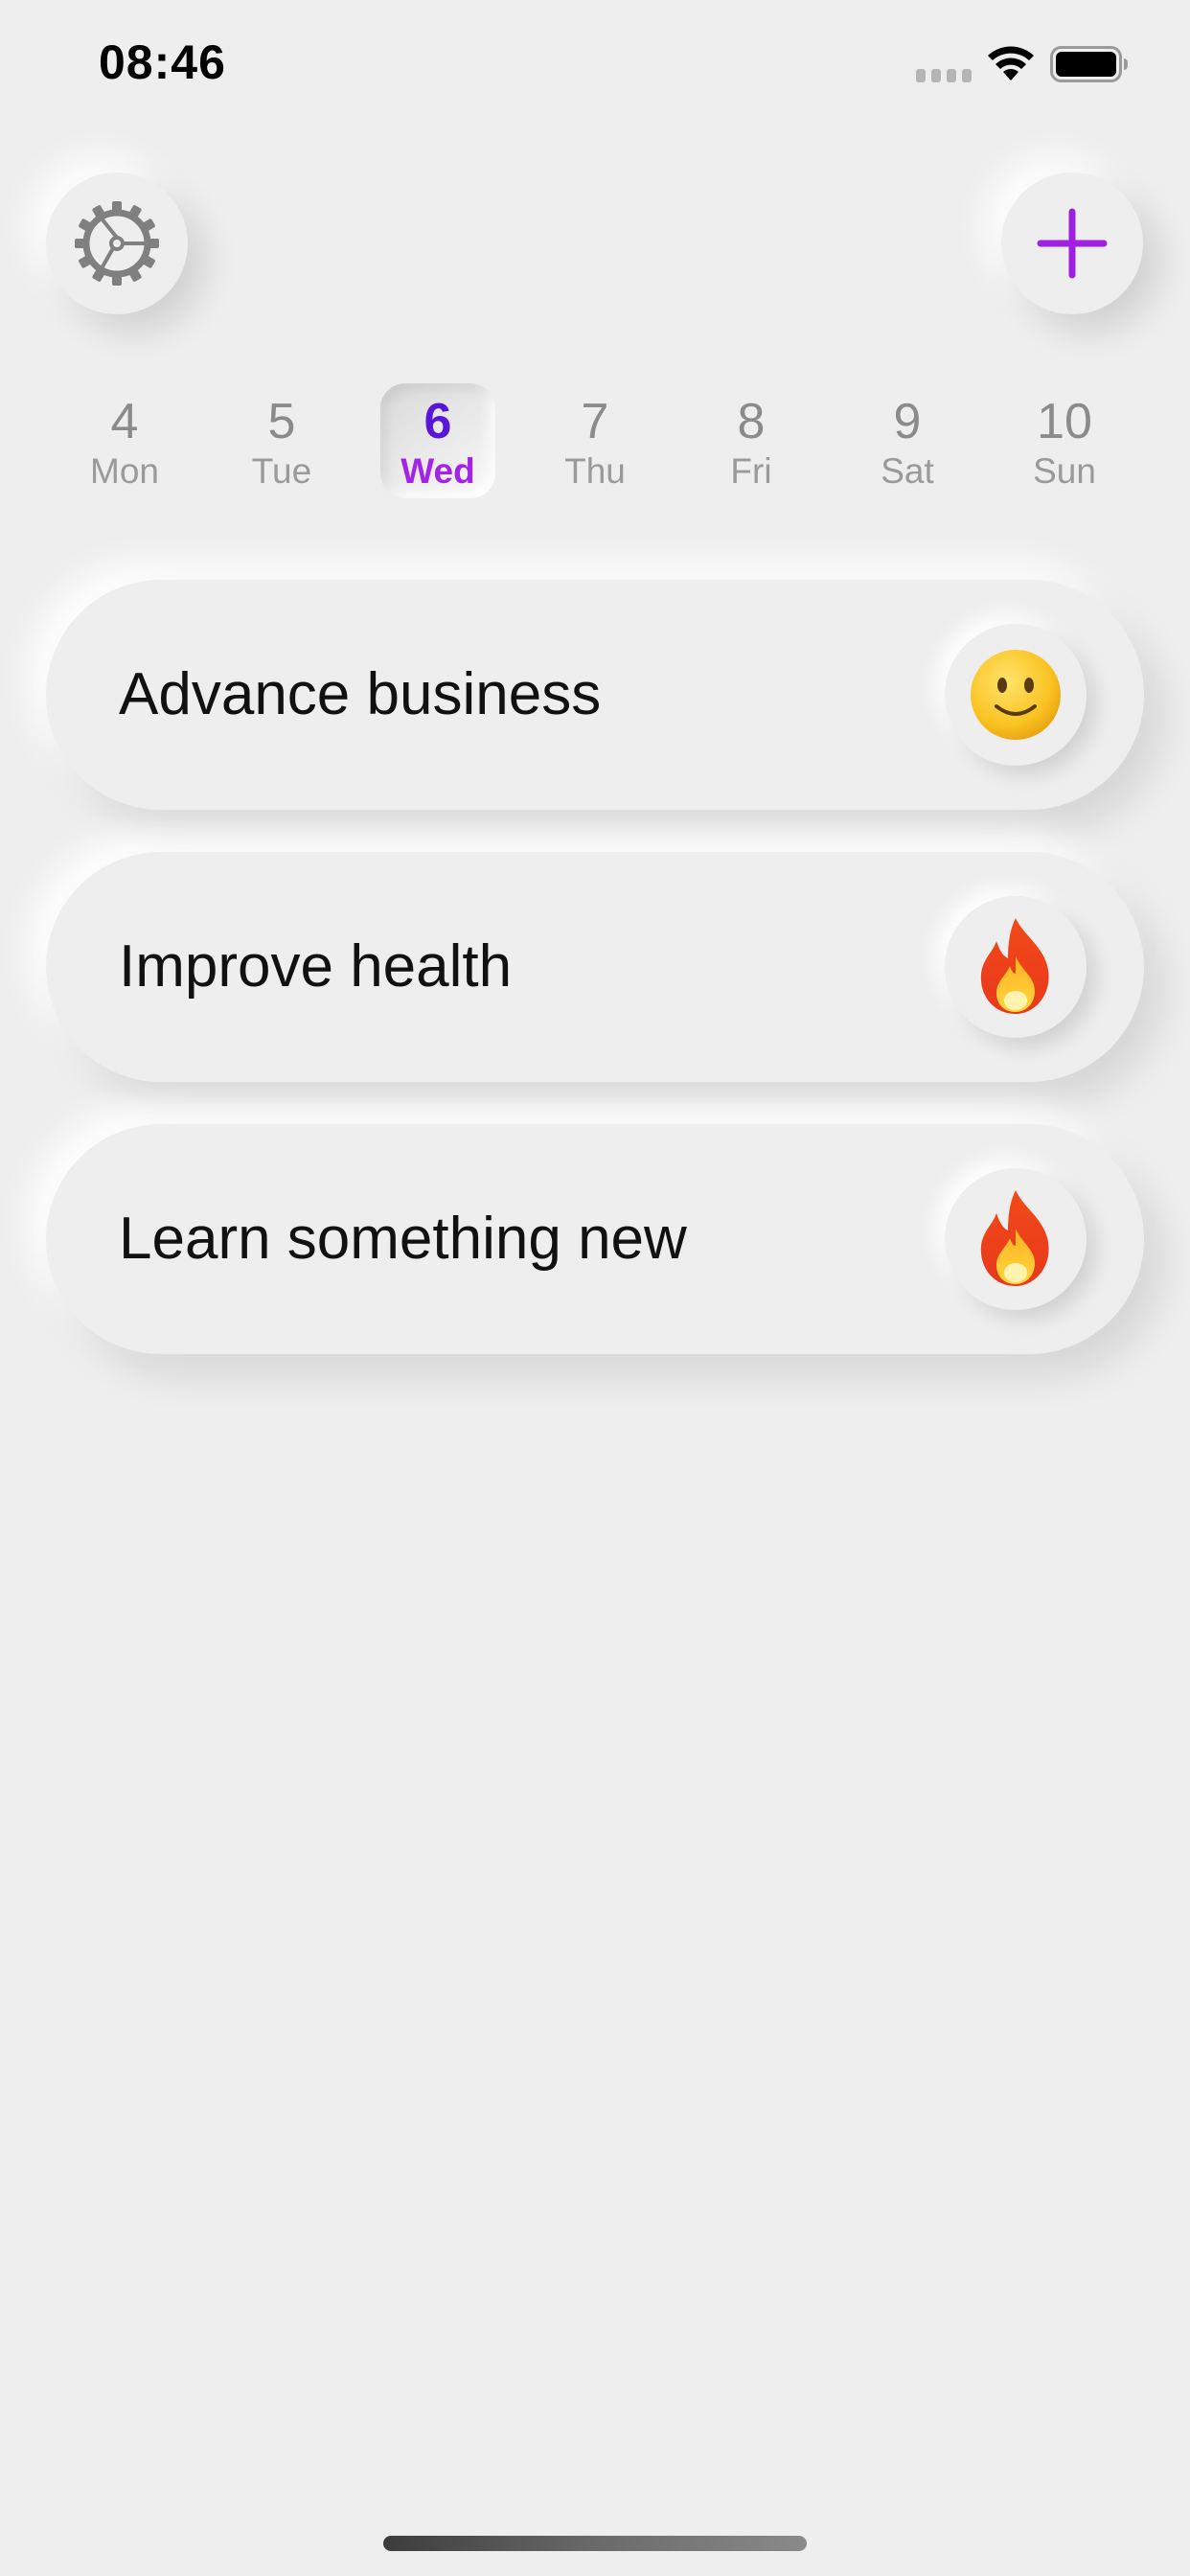 The height and width of the screenshot is (2576, 1190). I want to click on day-number: 8, so click(751, 421).